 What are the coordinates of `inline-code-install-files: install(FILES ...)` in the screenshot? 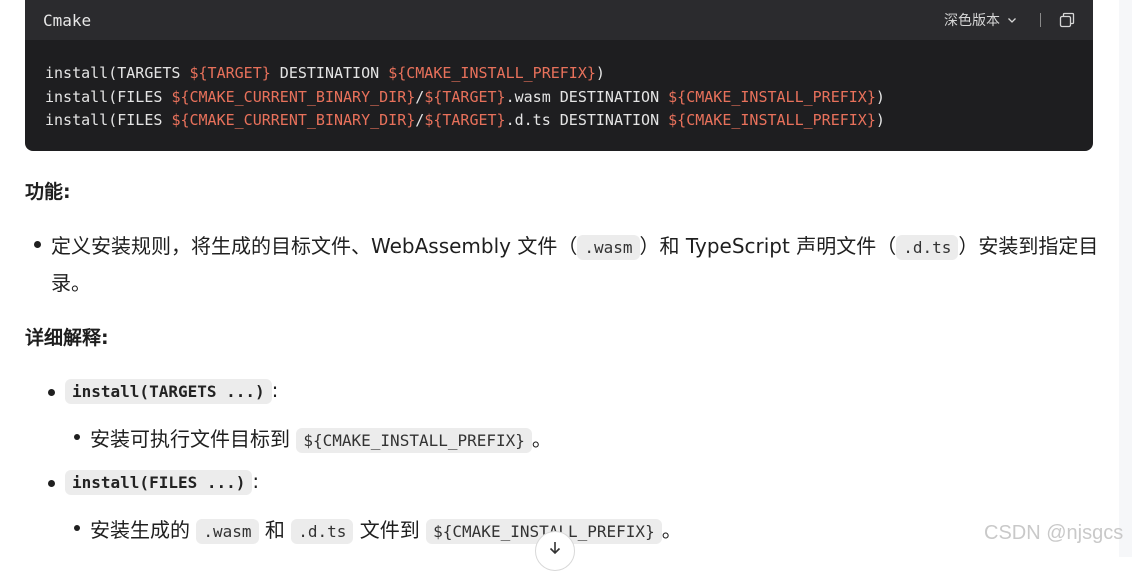 It's located at (159, 482).